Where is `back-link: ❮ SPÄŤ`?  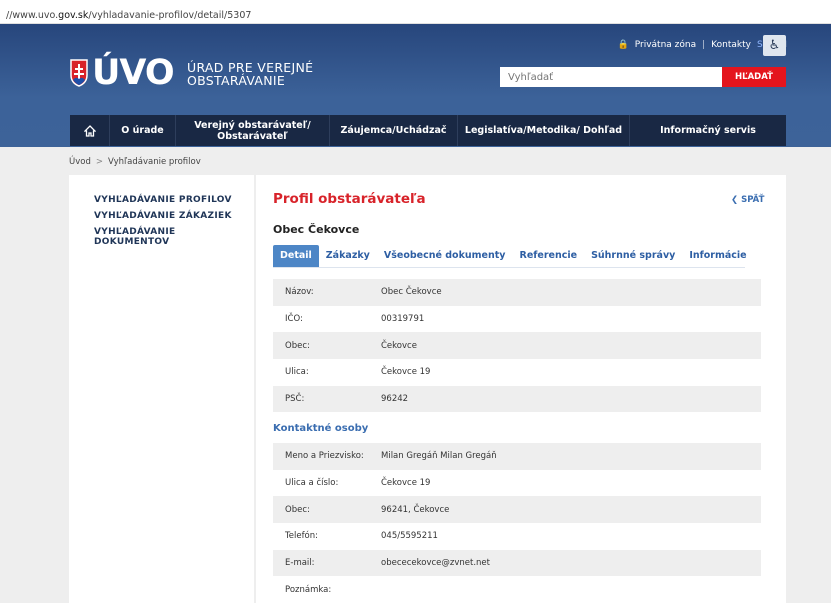
back-link: ❮ SPÄŤ is located at coordinates (747, 200).